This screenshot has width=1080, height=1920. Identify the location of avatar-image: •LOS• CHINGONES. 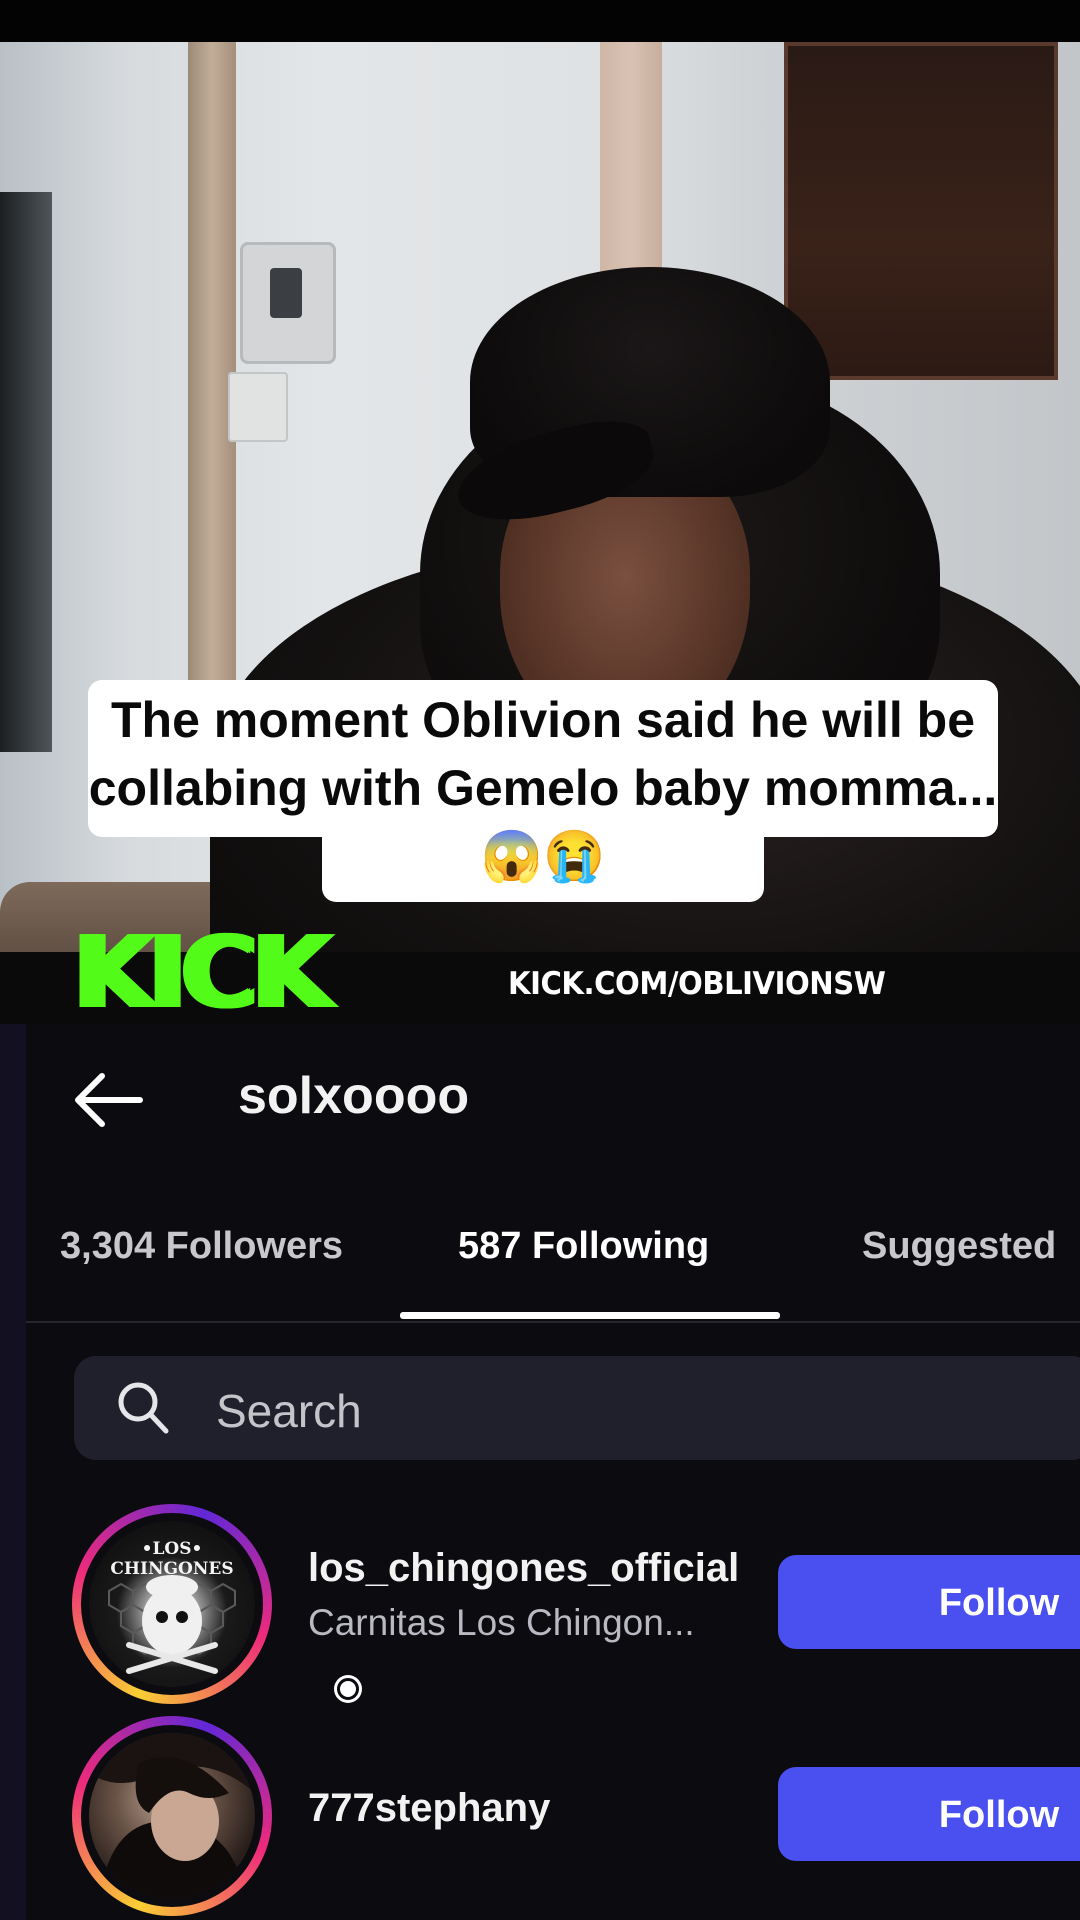
(172, 1604).